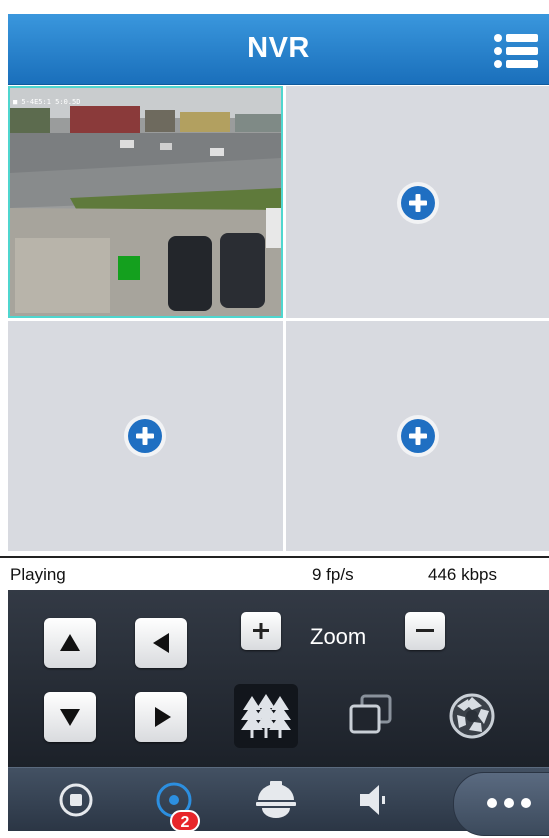 Image resolution: width=549 pixels, height=838 pixels. I want to click on aperture-icon, so click(472, 716).